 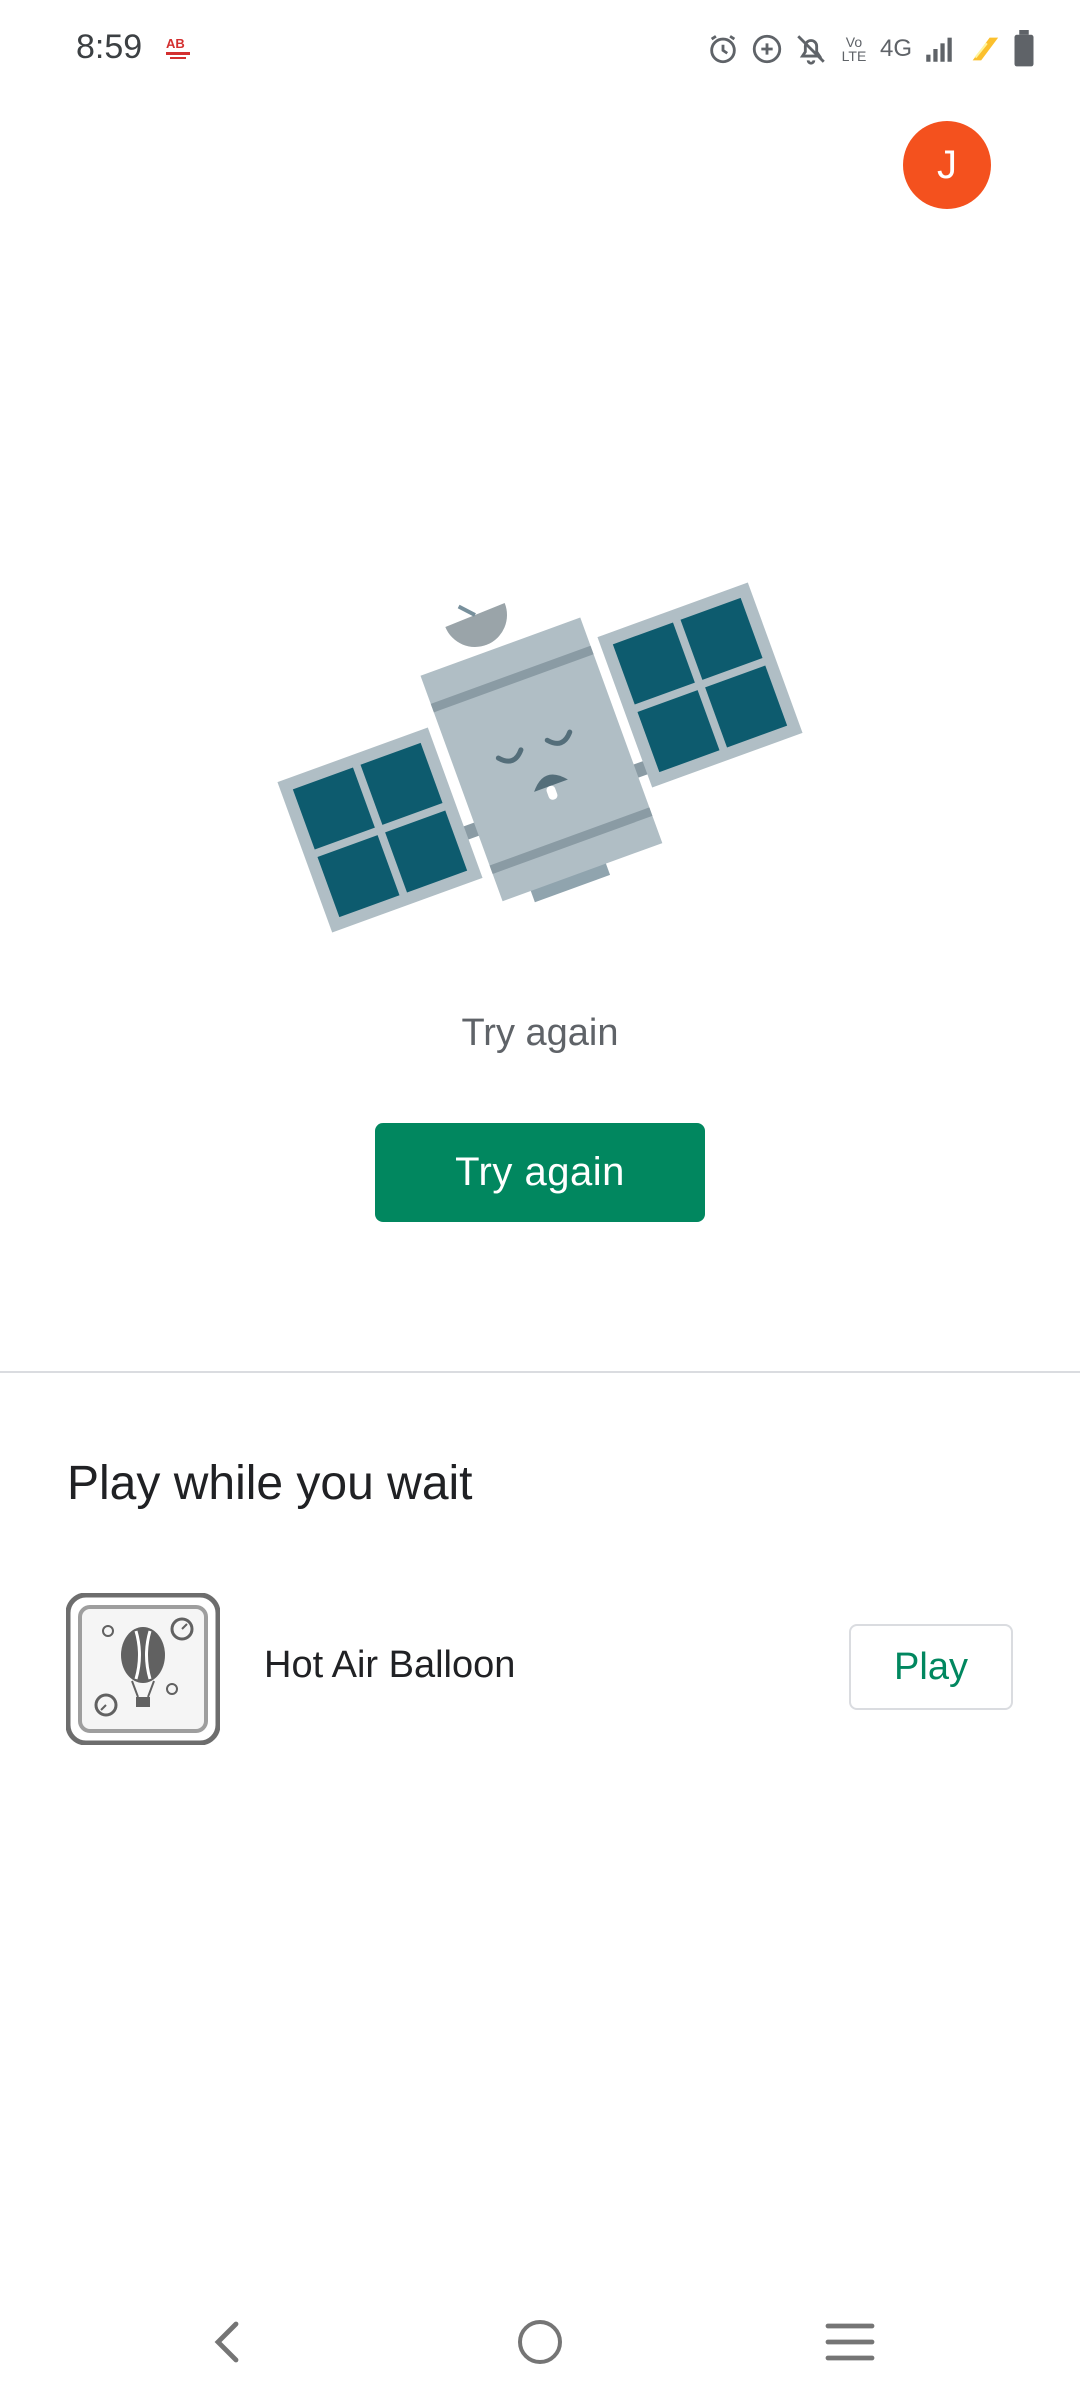 I want to click on recents-icon, so click(x=850, y=2342).